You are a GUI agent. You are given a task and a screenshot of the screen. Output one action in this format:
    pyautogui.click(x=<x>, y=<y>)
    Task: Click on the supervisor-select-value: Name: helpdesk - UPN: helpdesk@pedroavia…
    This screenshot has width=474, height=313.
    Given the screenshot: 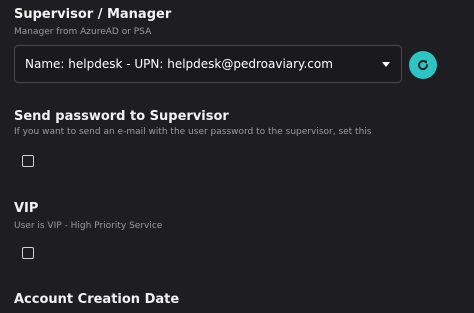 What is the action you would take?
    pyautogui.click(x=179, y=64)
    